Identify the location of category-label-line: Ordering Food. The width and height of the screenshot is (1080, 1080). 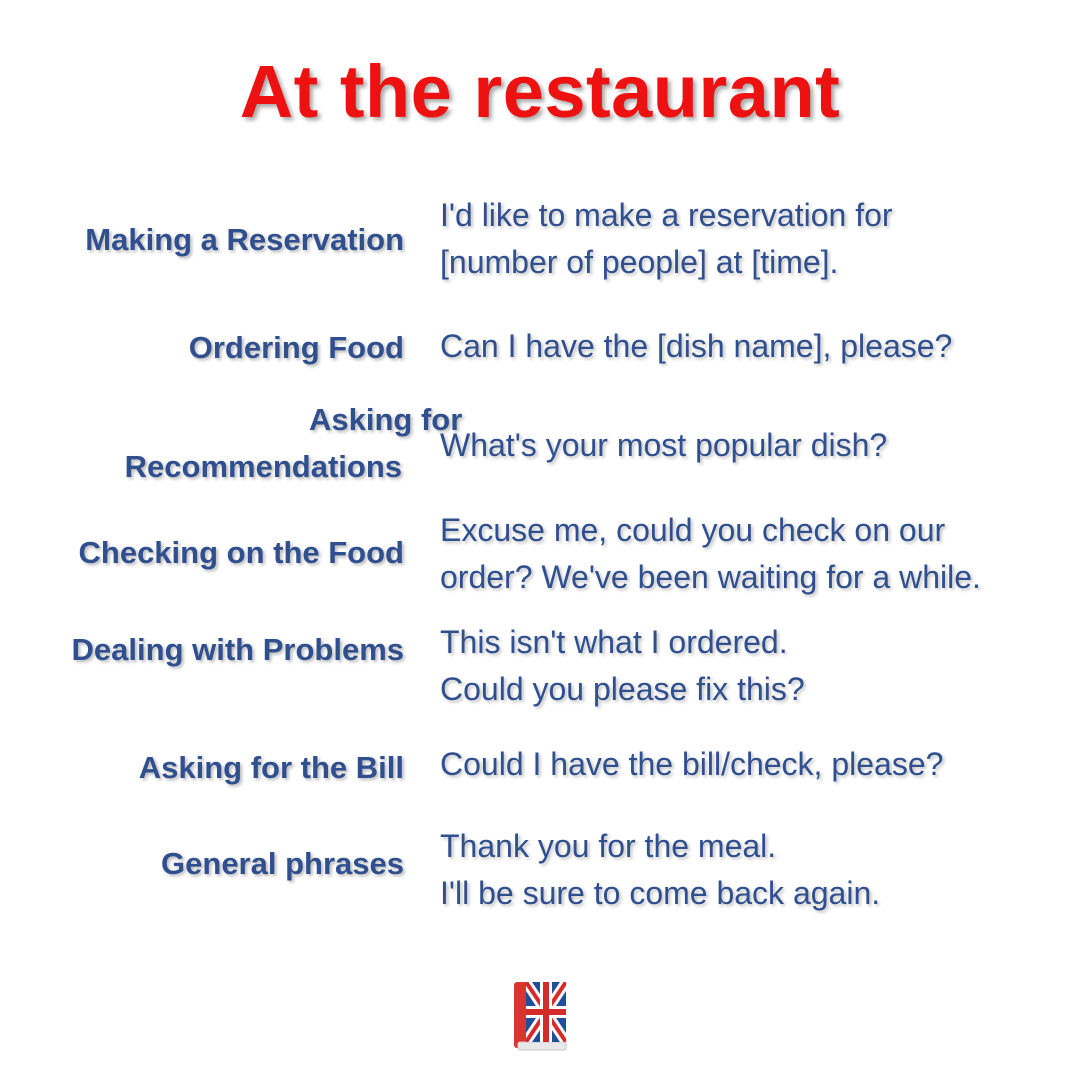
(296, 347).